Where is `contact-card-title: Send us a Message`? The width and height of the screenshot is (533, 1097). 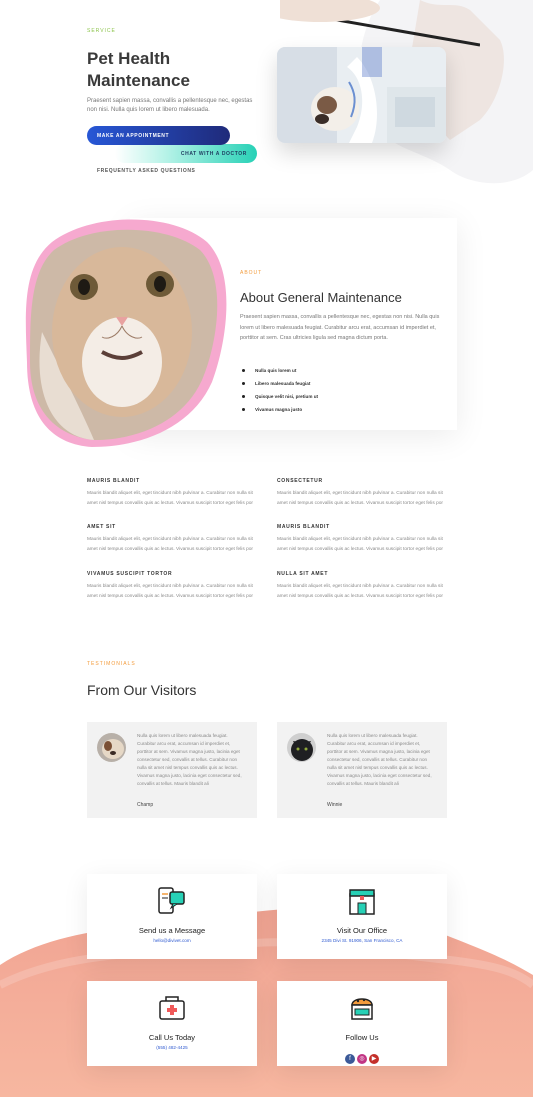
contact-card-title: Send us a Message is located at coordinates (172, 930).